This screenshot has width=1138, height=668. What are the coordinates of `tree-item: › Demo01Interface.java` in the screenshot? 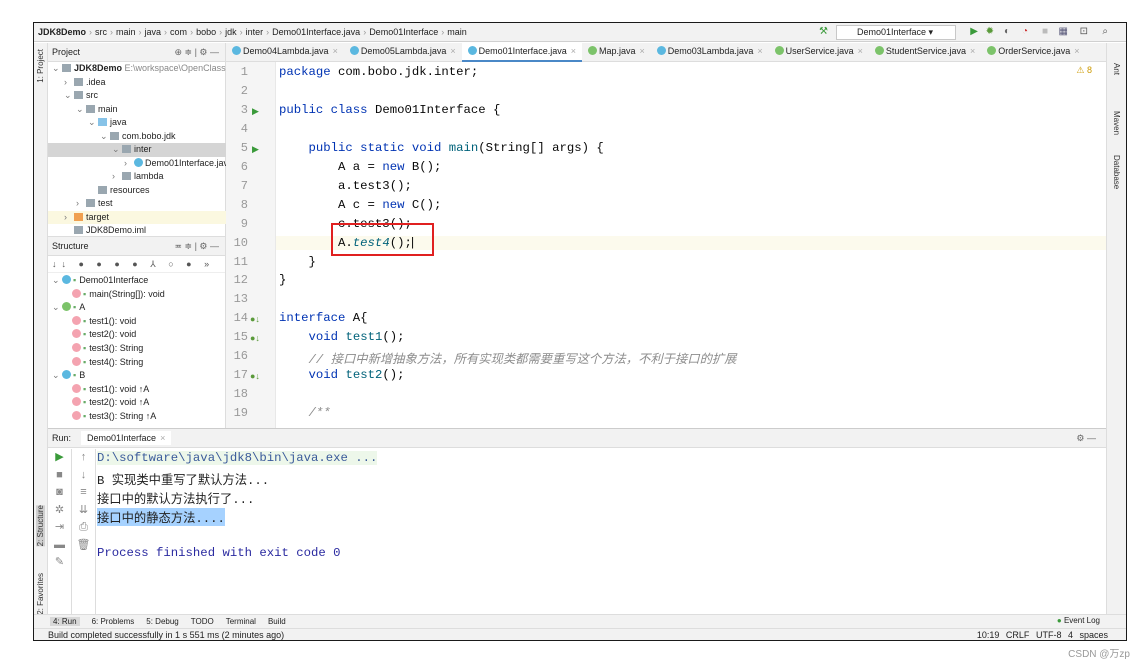 It's located at (137, 164).